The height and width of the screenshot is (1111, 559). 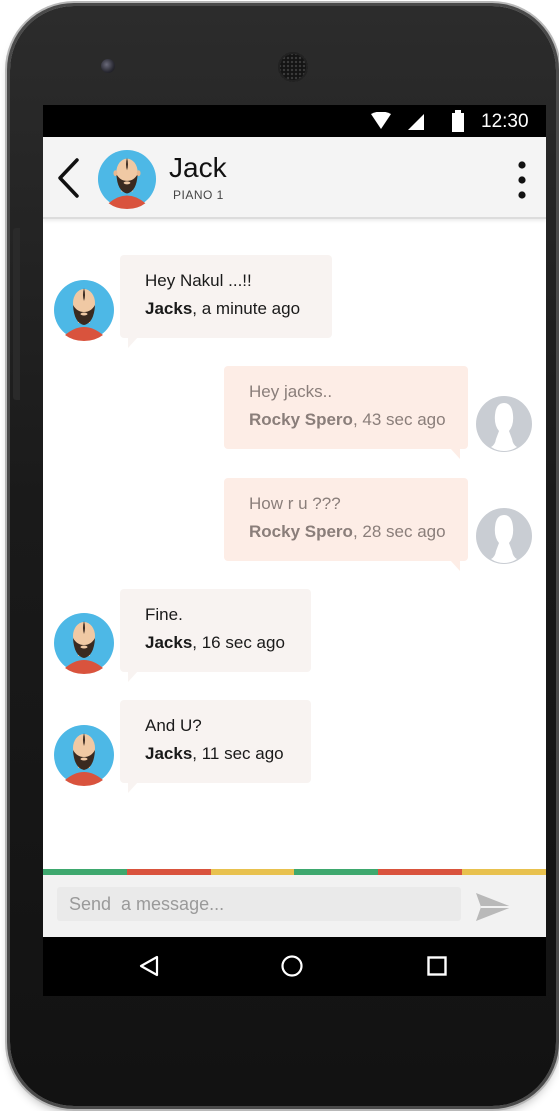 I want to click on chevron-left-icon, so click(x=68, y=178).